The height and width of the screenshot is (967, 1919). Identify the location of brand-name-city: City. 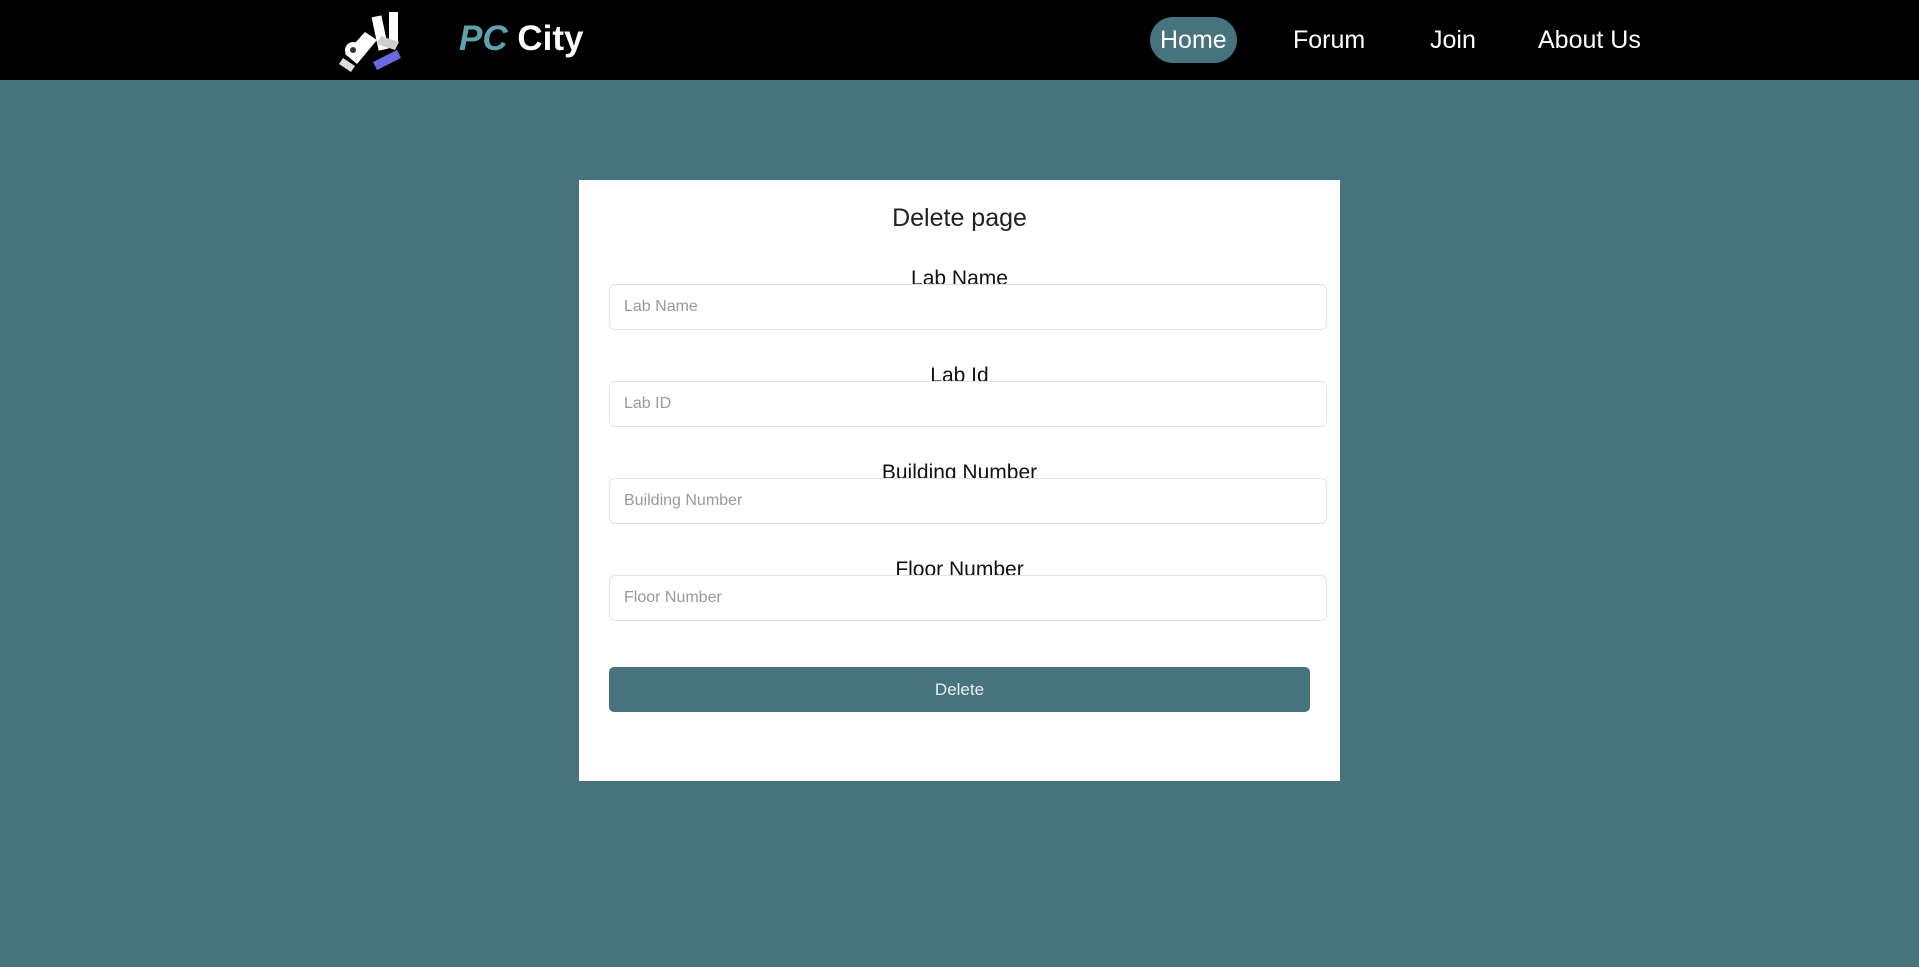
(550, 38).